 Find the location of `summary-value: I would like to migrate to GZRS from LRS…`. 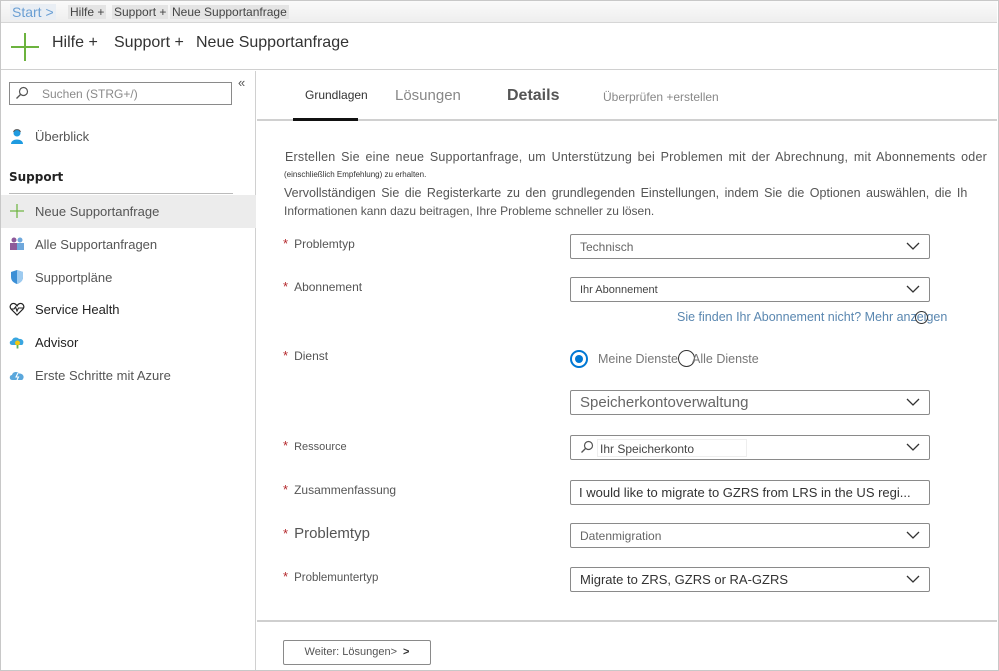

summary-value: I would like to migrate to GZRS from LRS… is located at coordinates (745, 492).